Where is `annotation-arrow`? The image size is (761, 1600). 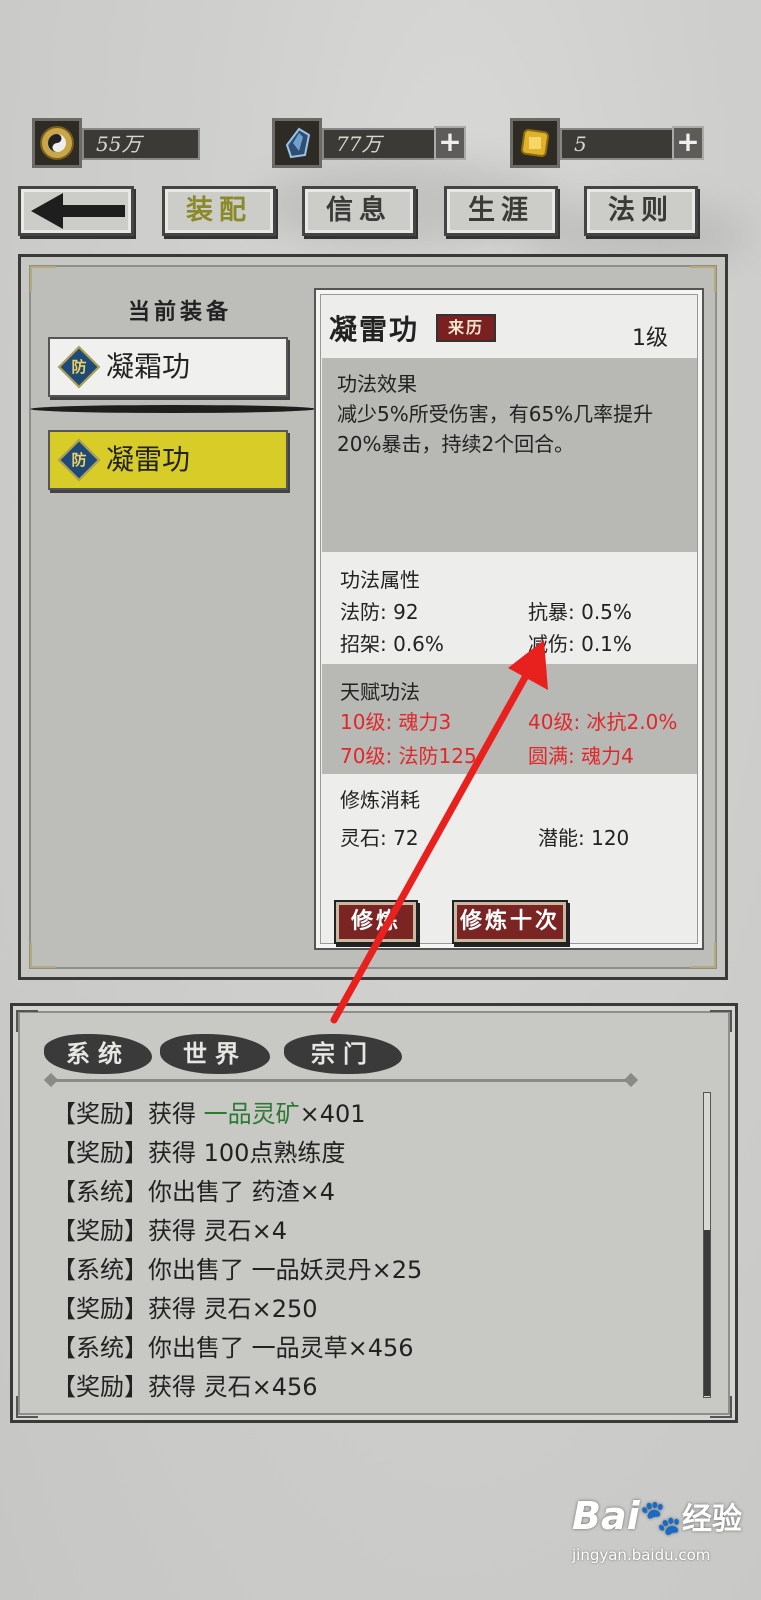 annotation-arrow is located at coordinates (439, 832).